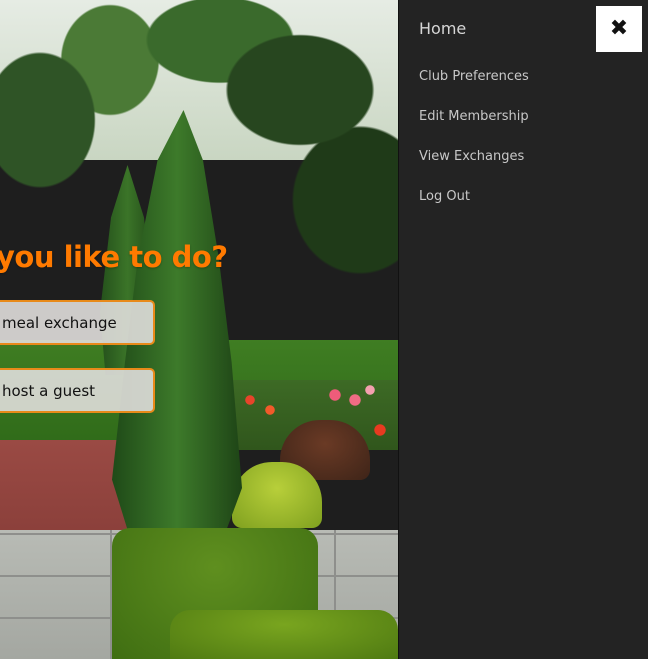  Describe the element at coordinates (49, 390) in the screenshot. I see `host-guest-label: host a guest` at that location.